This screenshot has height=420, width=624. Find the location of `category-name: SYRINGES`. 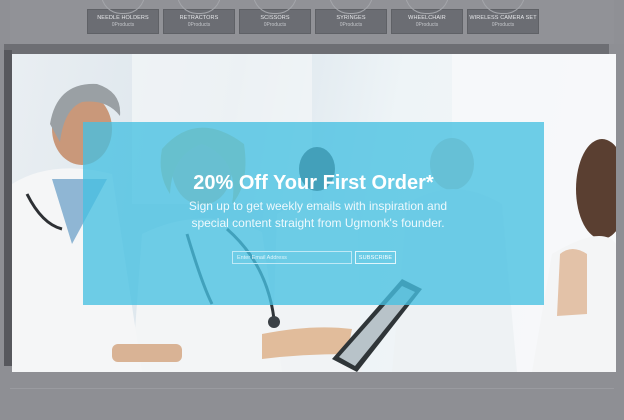

category-name: SYRINGES is located at coordinates (351, 18).